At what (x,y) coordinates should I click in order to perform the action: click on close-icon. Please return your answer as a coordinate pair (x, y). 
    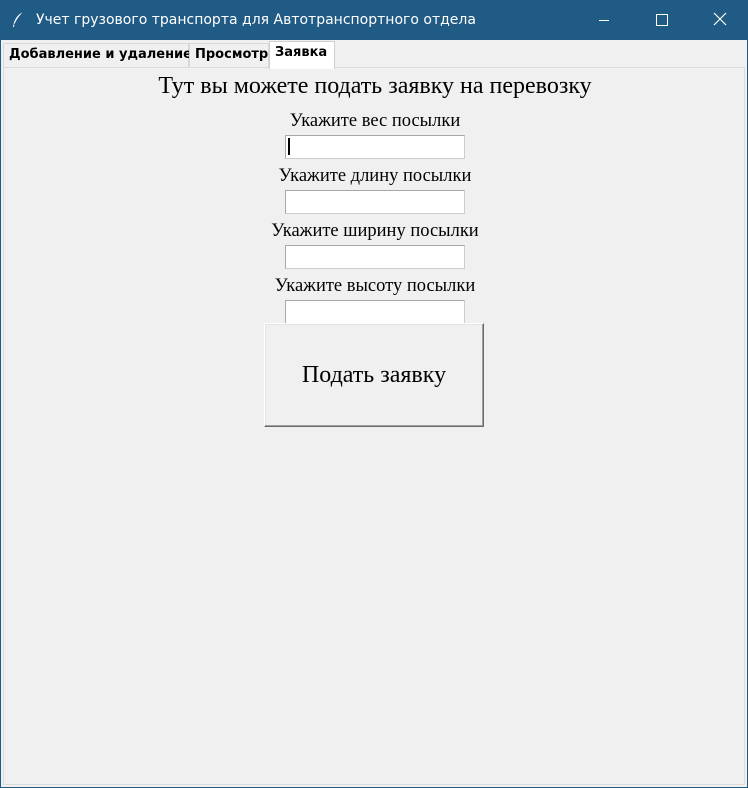
    Looking at the image, I should click on (720, 20).